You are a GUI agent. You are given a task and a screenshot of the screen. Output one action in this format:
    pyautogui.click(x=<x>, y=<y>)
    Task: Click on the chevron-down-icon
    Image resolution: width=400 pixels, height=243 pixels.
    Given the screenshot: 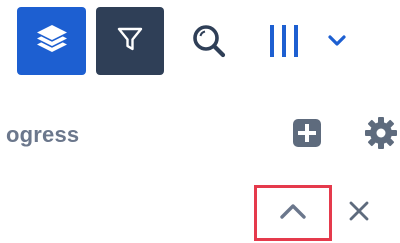 What is the action you would take?
    pyautogui.click(x=337, y=41)
    